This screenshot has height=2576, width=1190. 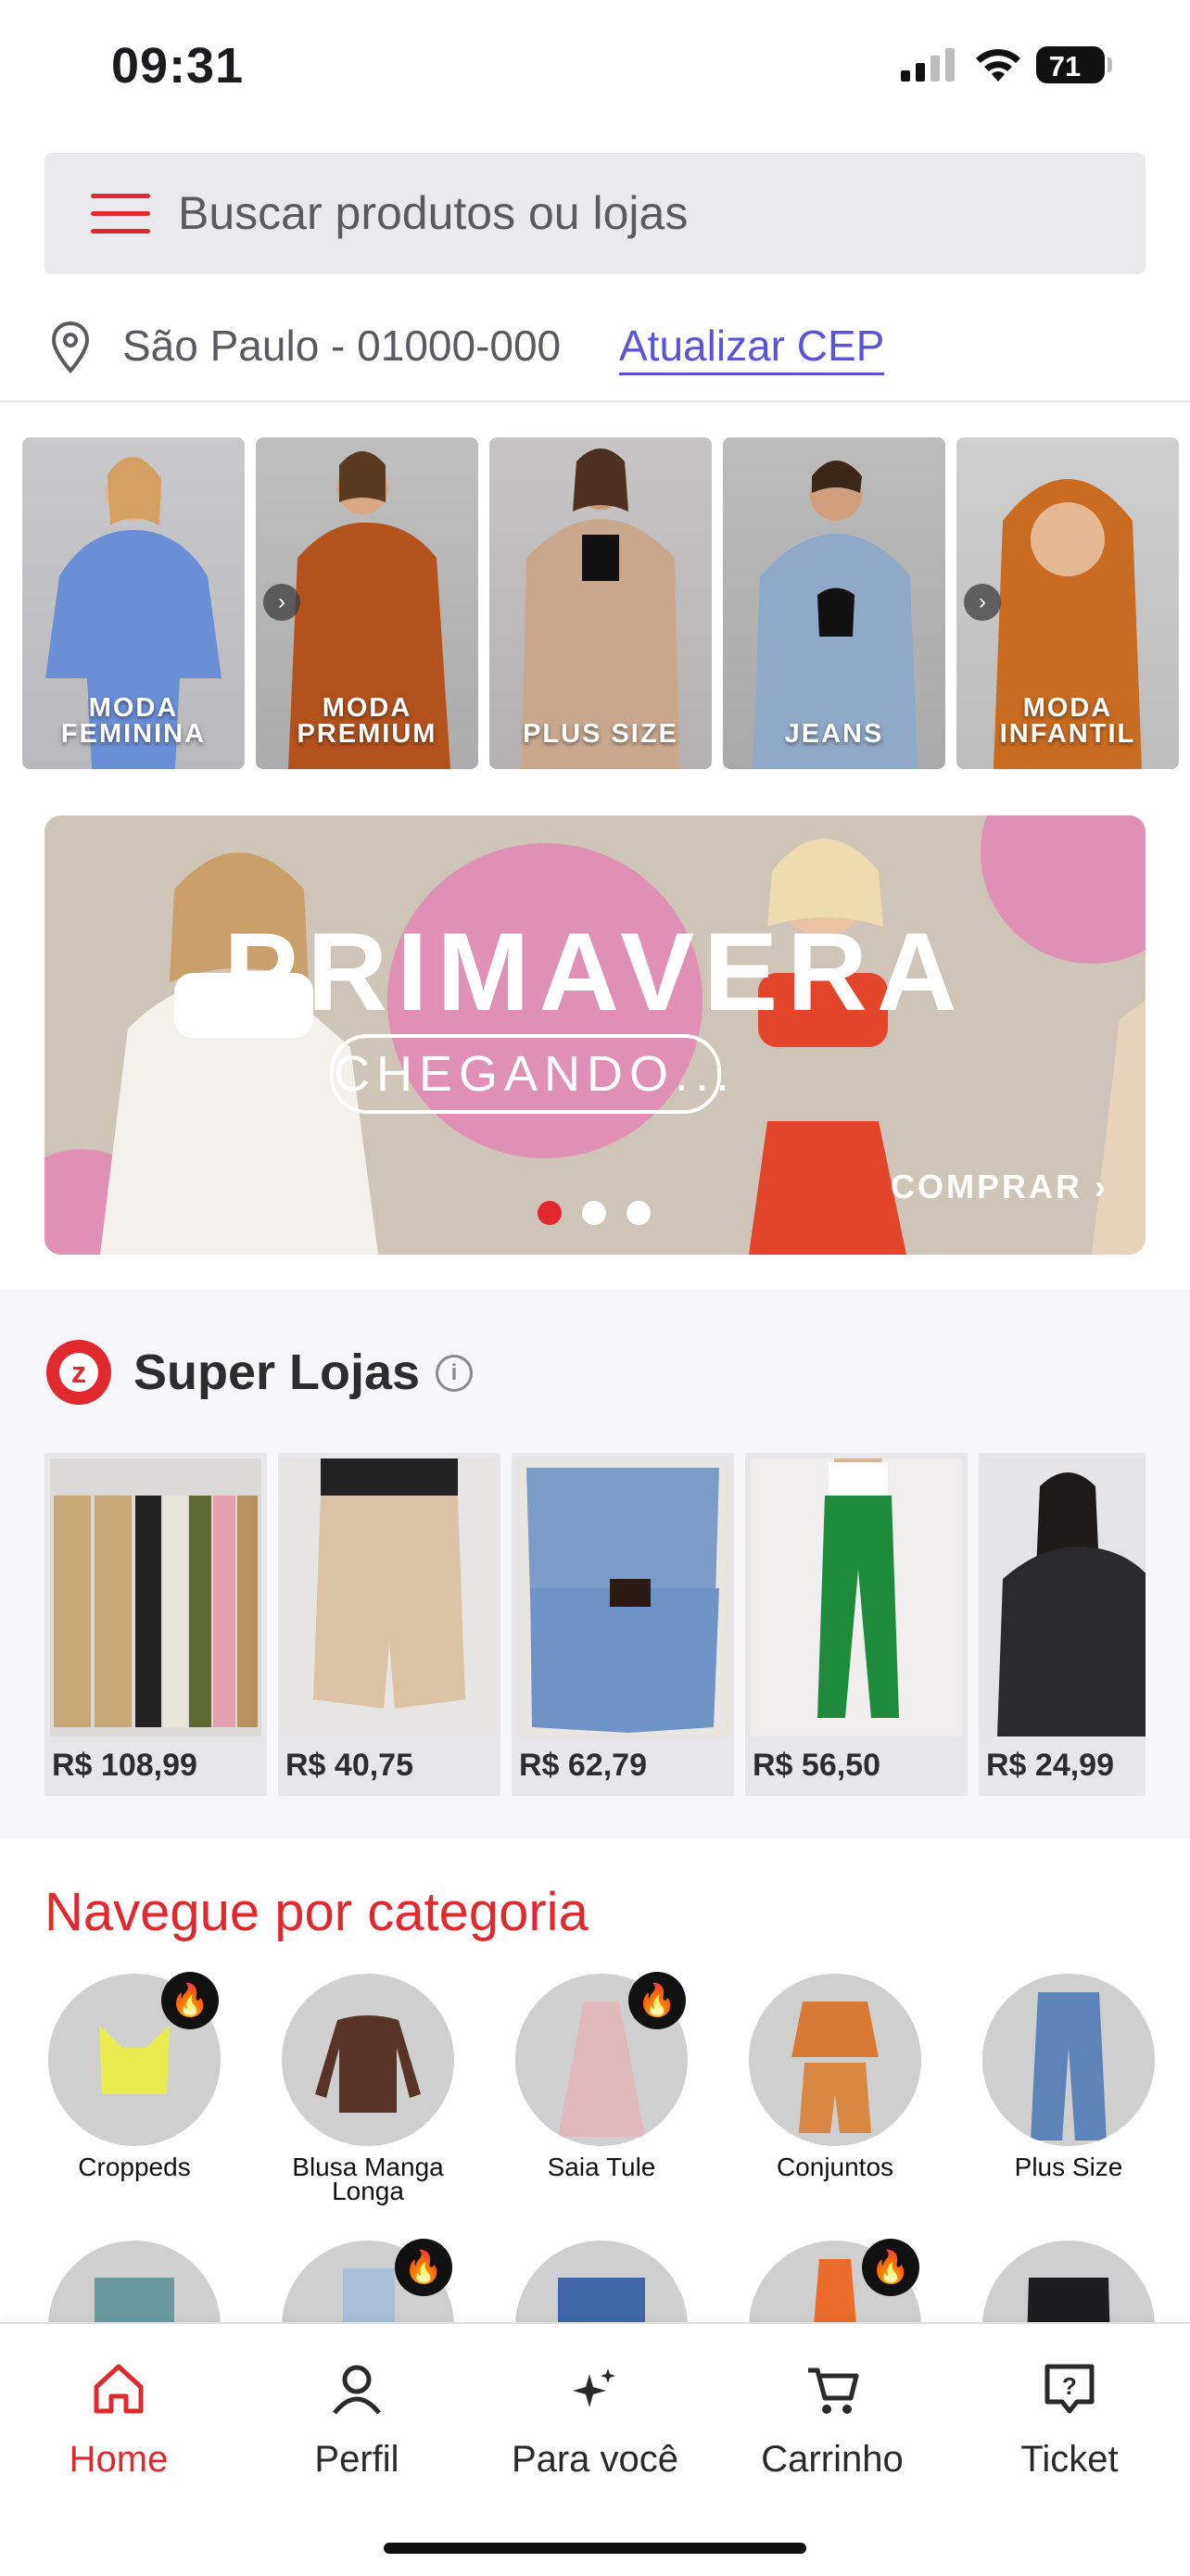 I want to click on status-time: 09:31, so click(x=178, y=66).